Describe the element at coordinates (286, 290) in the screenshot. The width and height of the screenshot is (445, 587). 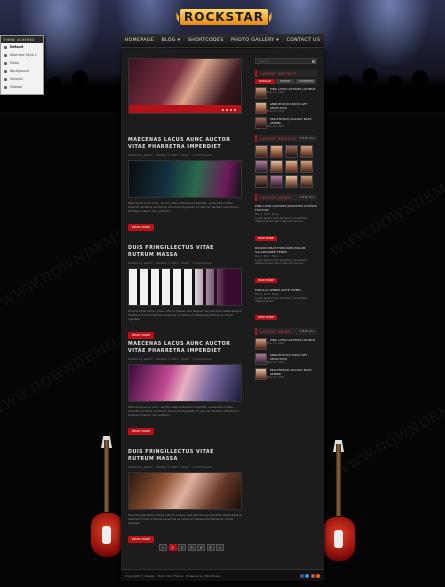
I see `news-title: PINCILLA AMBRE SUITE VIVIEN` at that location.